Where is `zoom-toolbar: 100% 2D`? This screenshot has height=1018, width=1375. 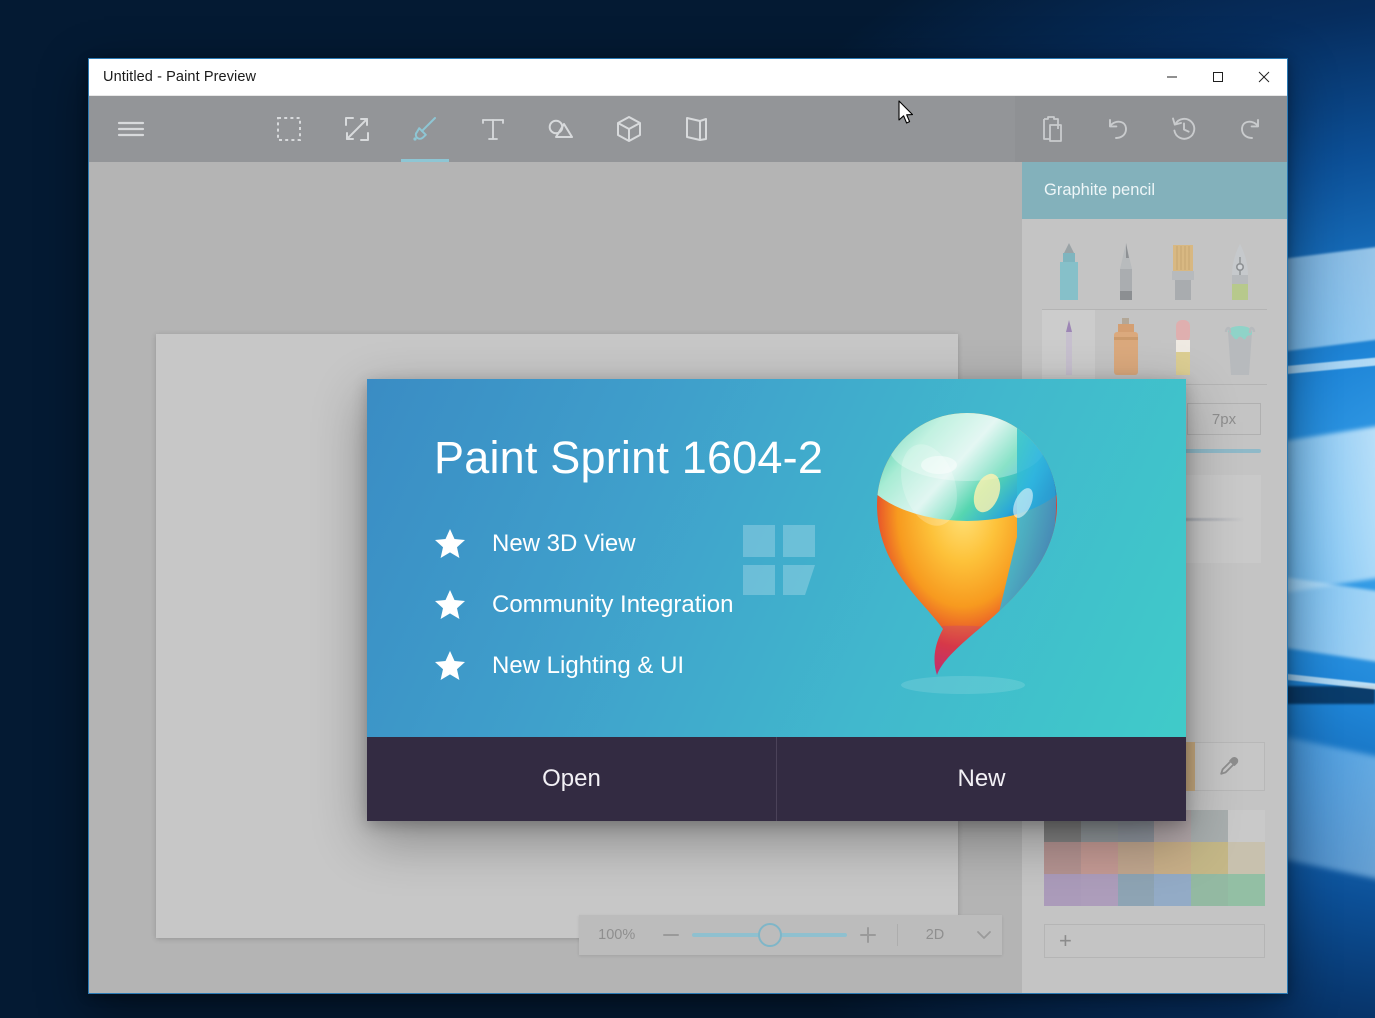
zoom-toolbar: 100% 2D is located at coordinates (790, 935).